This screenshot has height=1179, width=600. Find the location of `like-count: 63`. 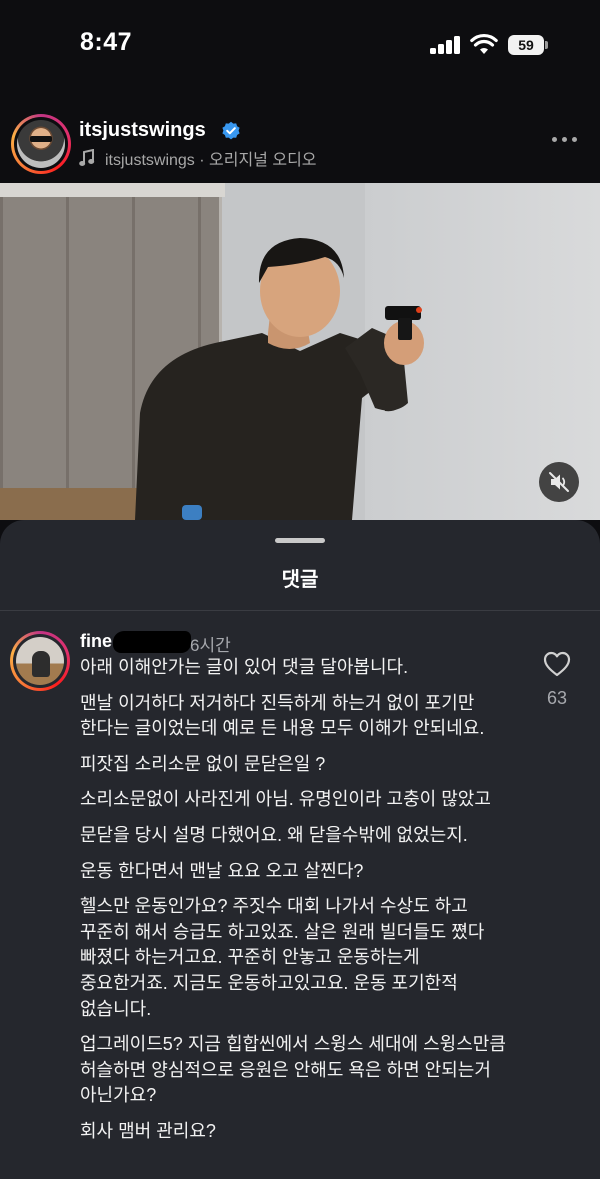

like-count: 63 is located at coordinates (557, 698).